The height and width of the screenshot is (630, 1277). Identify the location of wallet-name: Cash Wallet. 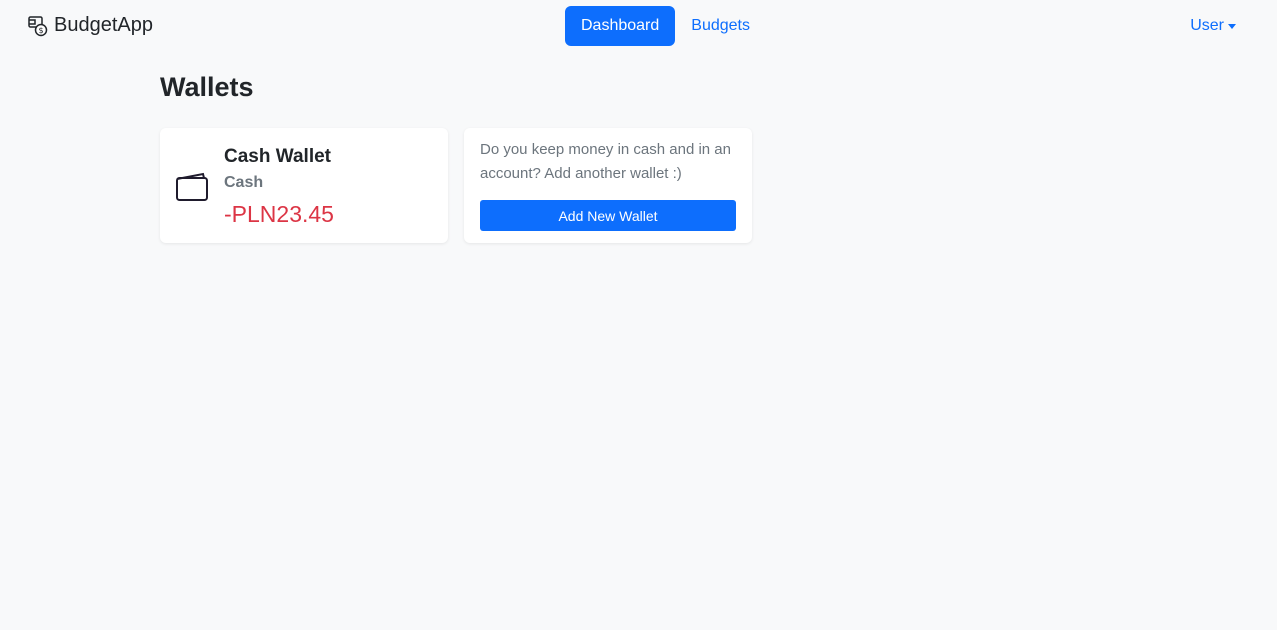
(277, 156).